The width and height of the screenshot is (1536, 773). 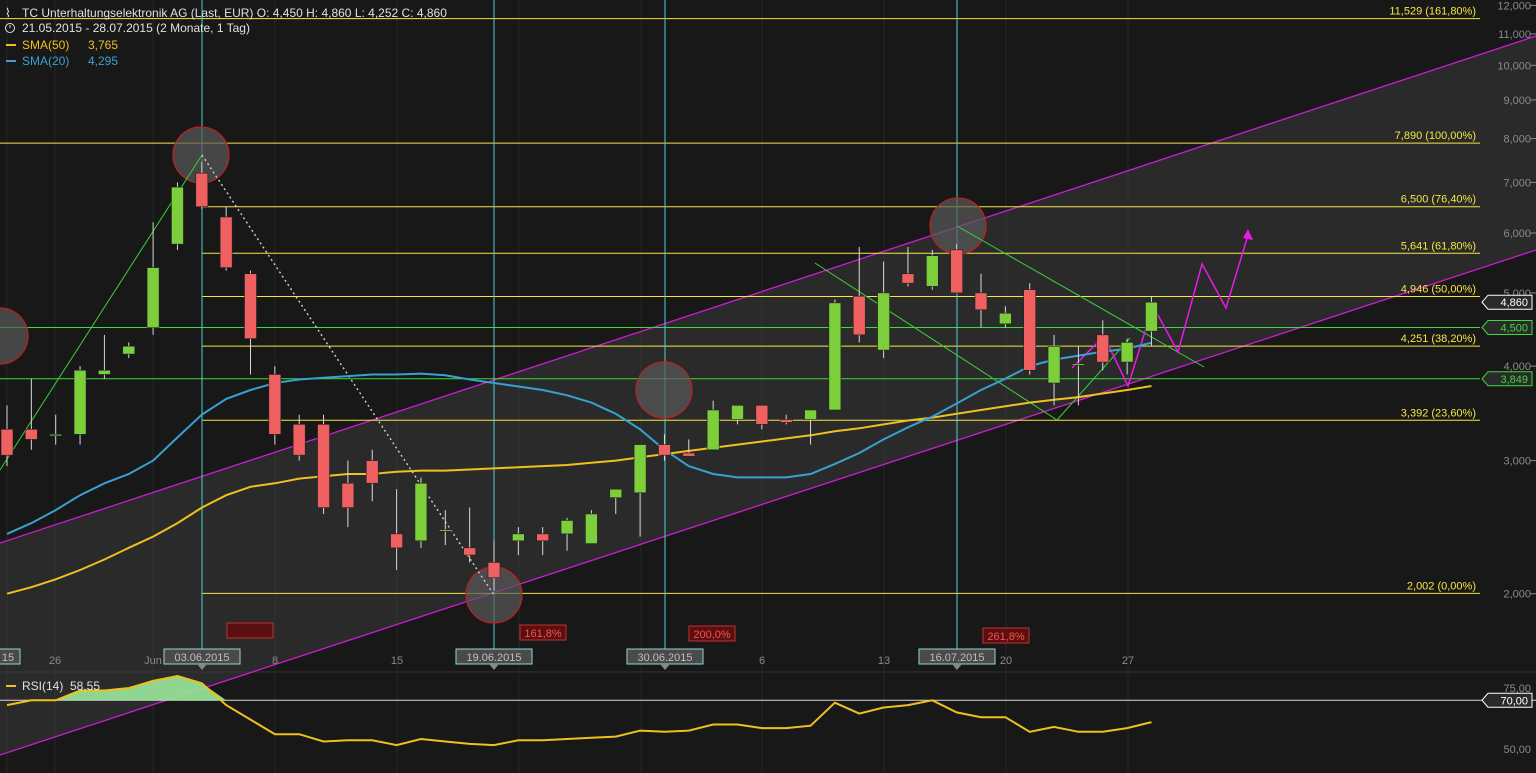 I want to click on price-badge-label: 4,860, so click(x=1514, y=303).